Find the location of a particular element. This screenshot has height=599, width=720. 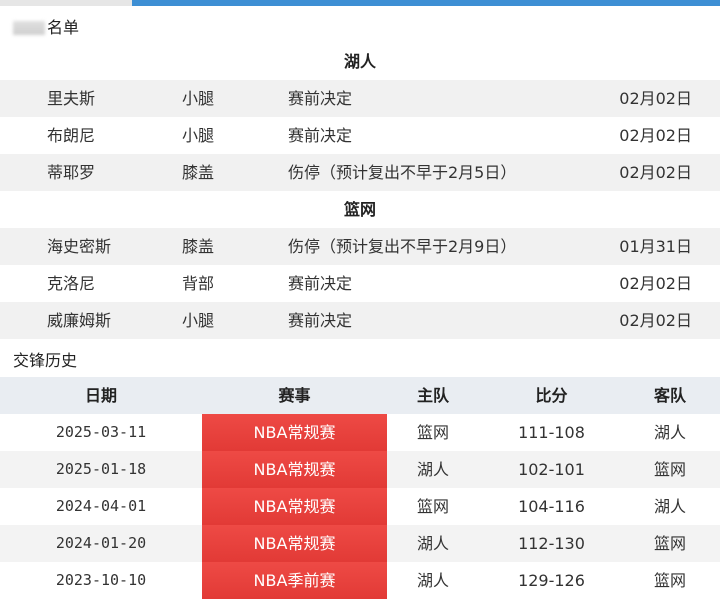

injury-section-title: 名单 is located at coordinates (46, 26).